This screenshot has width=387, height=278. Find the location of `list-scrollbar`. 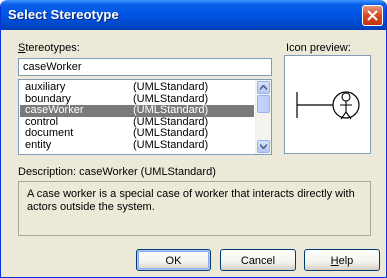

list-scrollbar is located at coordinates (263, 117).